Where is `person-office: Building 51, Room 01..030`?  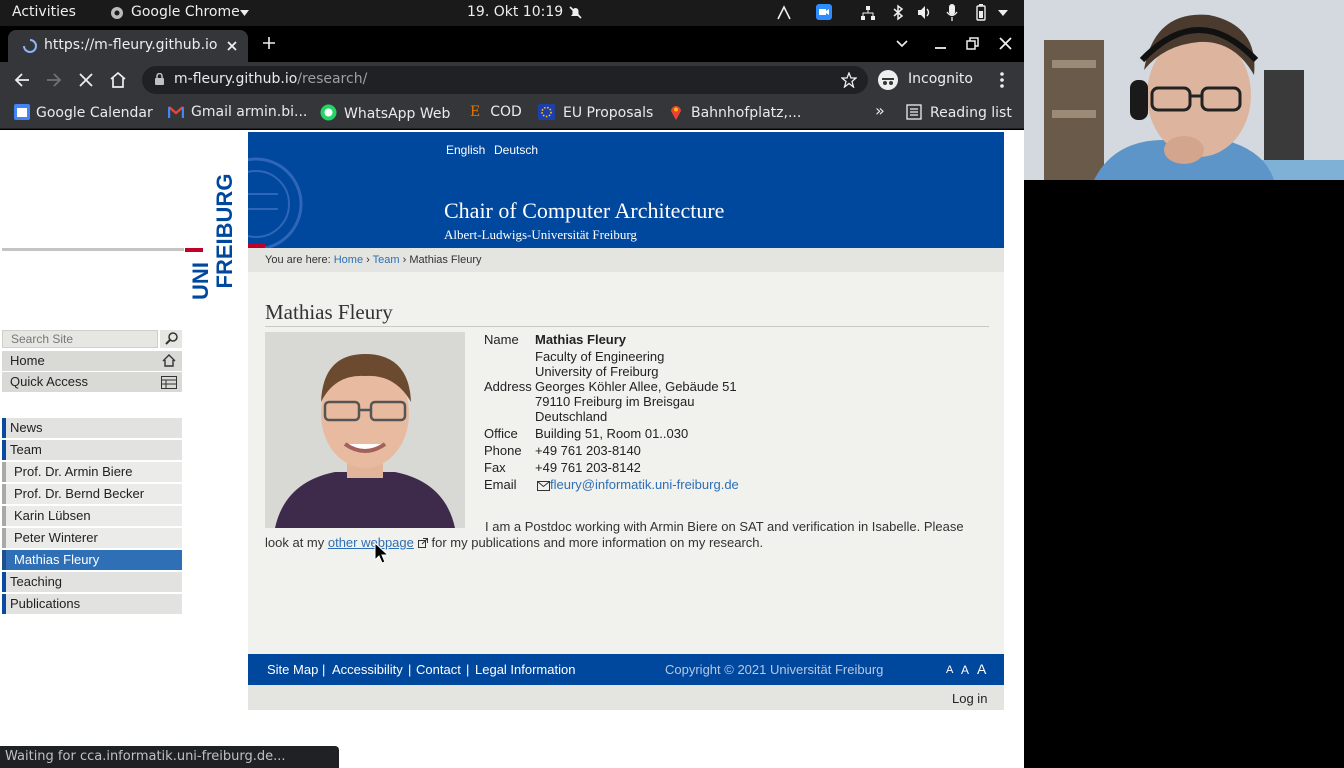 person-office: Building 51, Room 01..030 is located at coordinates (612, 433).